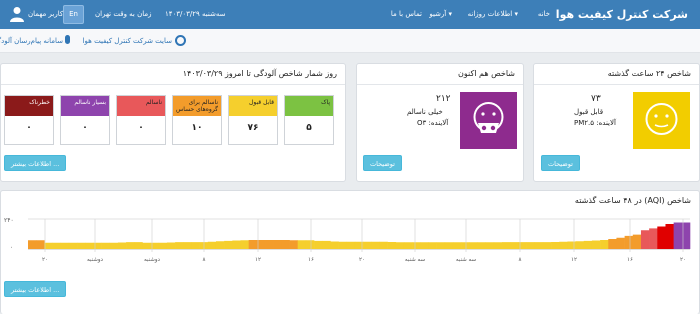 This screenshot has width=700, height=314. Describe the element at coordinates (382, 163) in the screenshot. I see `description-button-now: توضیحات` at that location.